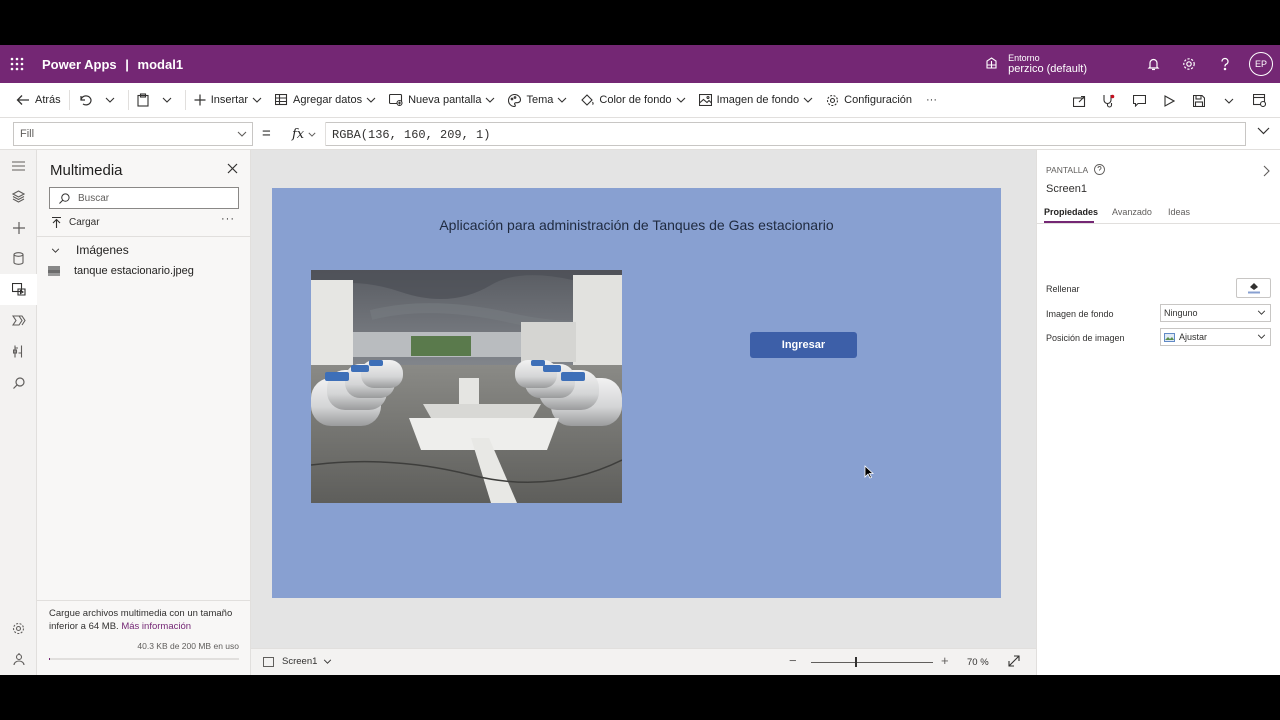 The image size is (1280, 720). I want to click on insert-plus-icon, so click(18, 227).